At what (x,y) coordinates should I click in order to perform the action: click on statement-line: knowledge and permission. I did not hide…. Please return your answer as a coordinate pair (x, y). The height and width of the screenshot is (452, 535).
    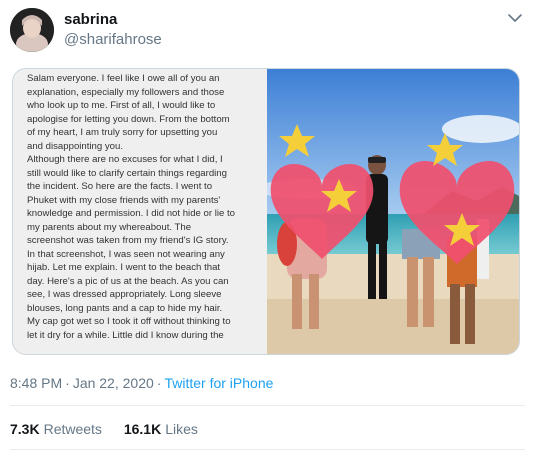
    Looking at the image, I should click on (131, 213).